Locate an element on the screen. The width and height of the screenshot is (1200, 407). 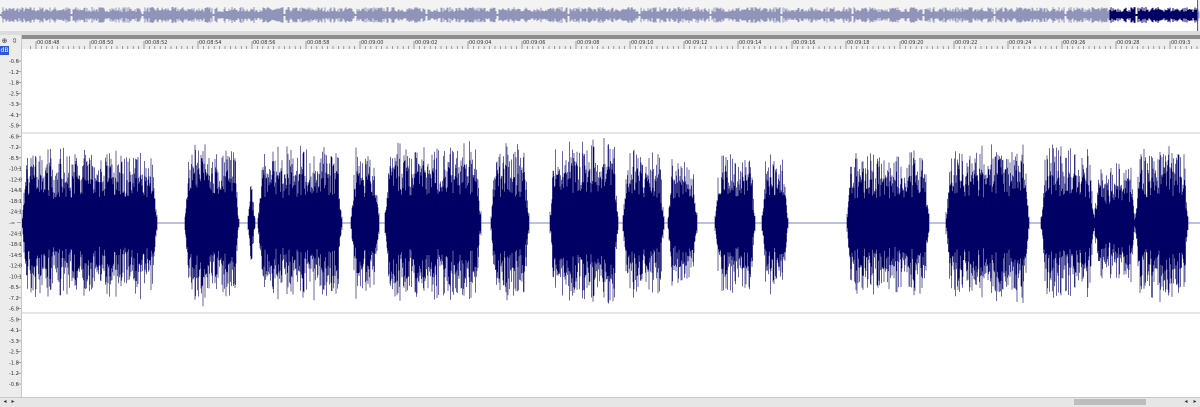
hand-icon: ⊕ is located at coordinates (4, 41).